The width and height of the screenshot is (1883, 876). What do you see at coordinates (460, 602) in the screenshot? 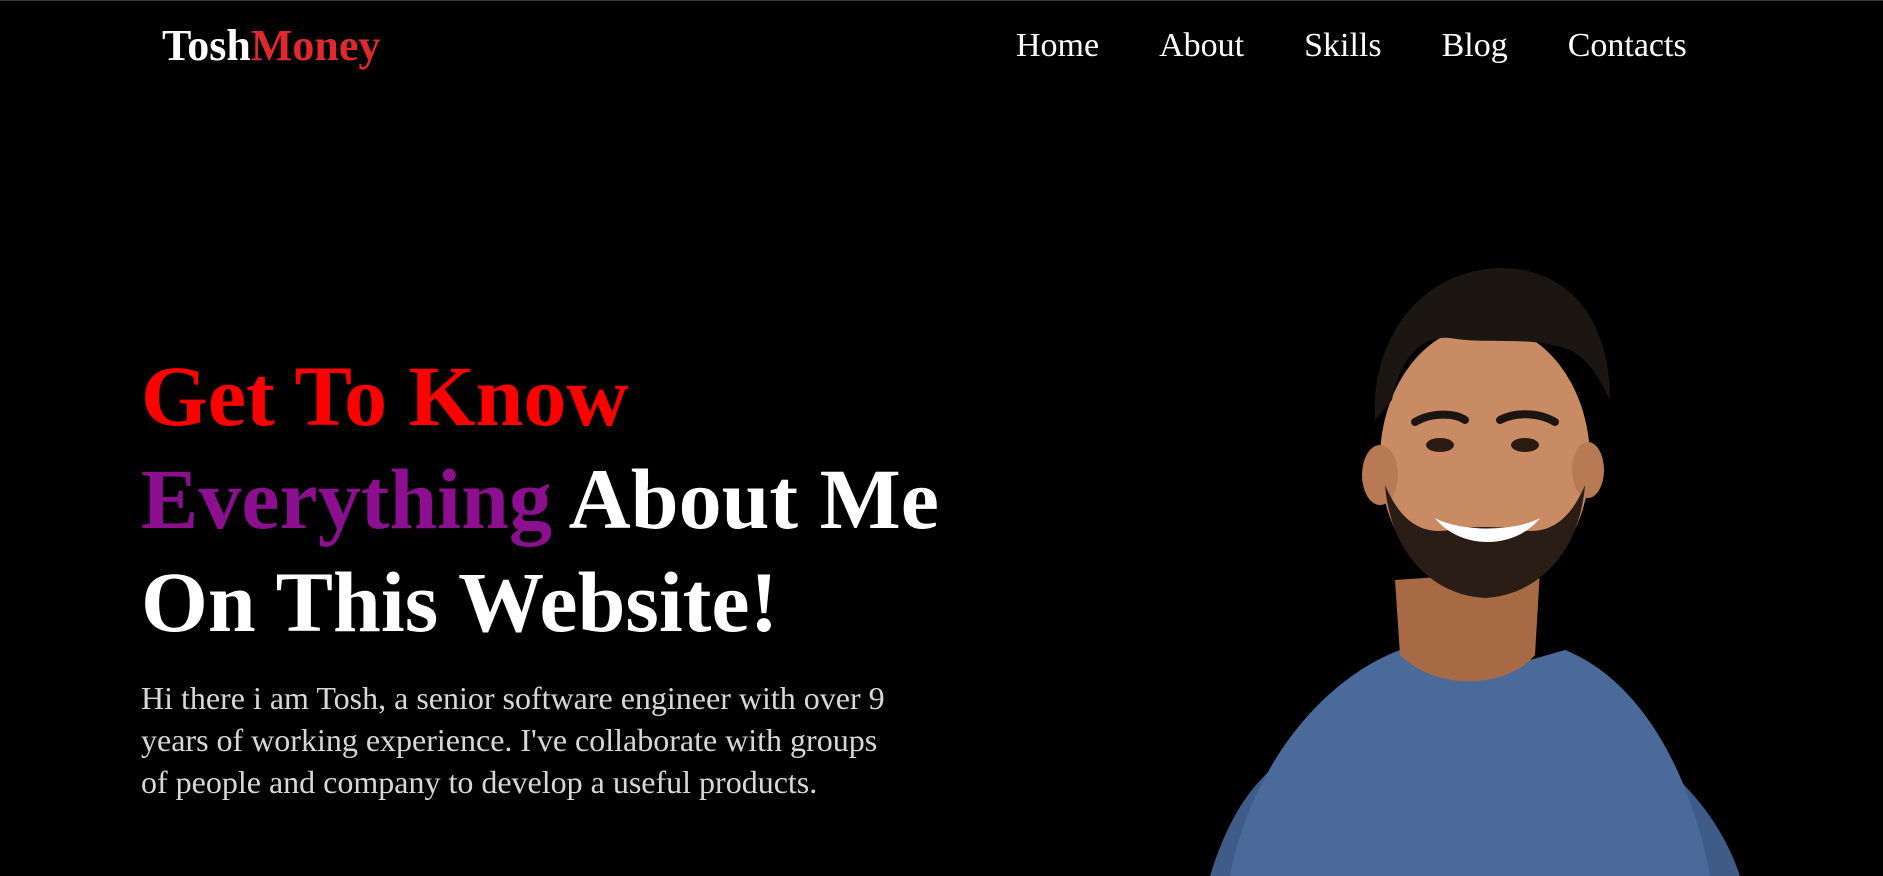
I see `hero-line-3: On This Website!` at bounding box center [460, 602].